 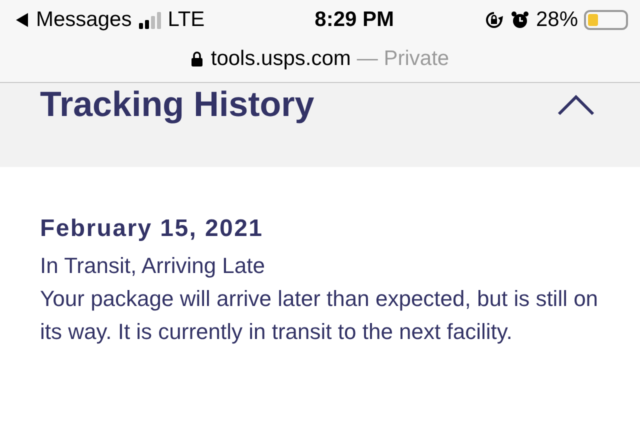 What do you see at coordinates (84, 20) in the screenshot?
I see `back-label: Messages` at bounding box center [84, 20].